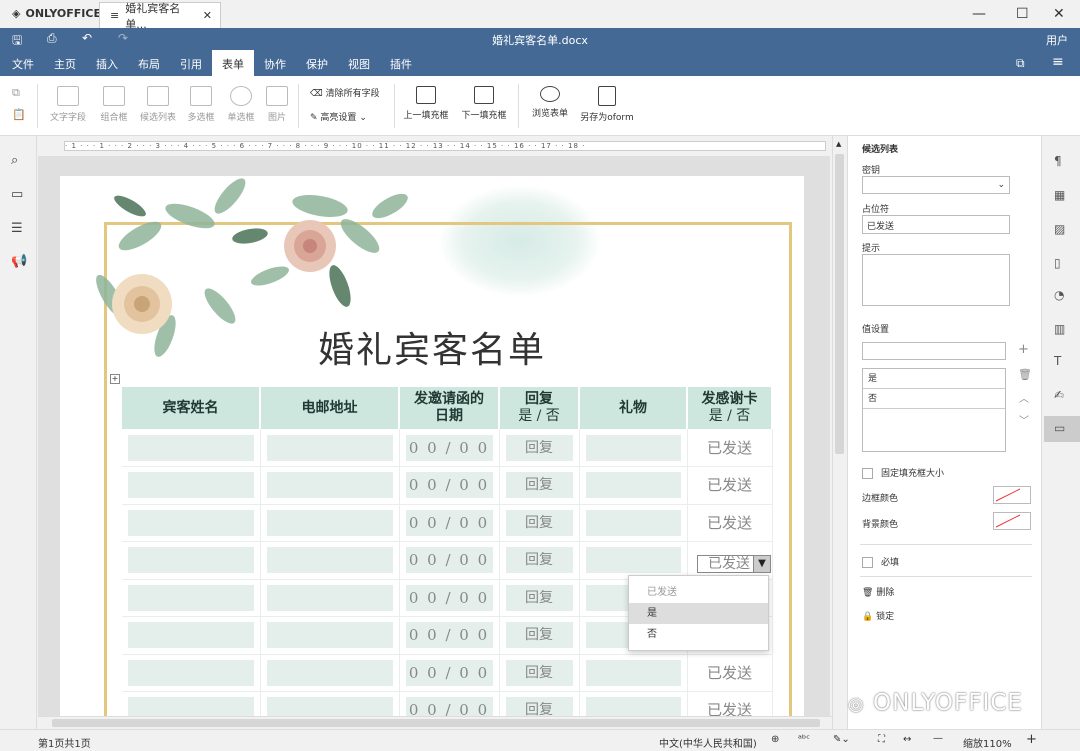 This screenshot has width=1080, height=751. What do you see at coordinates (436, 723) in the screenshot?
I see `scroll-thumb-h` at bounding box center [436, 723].